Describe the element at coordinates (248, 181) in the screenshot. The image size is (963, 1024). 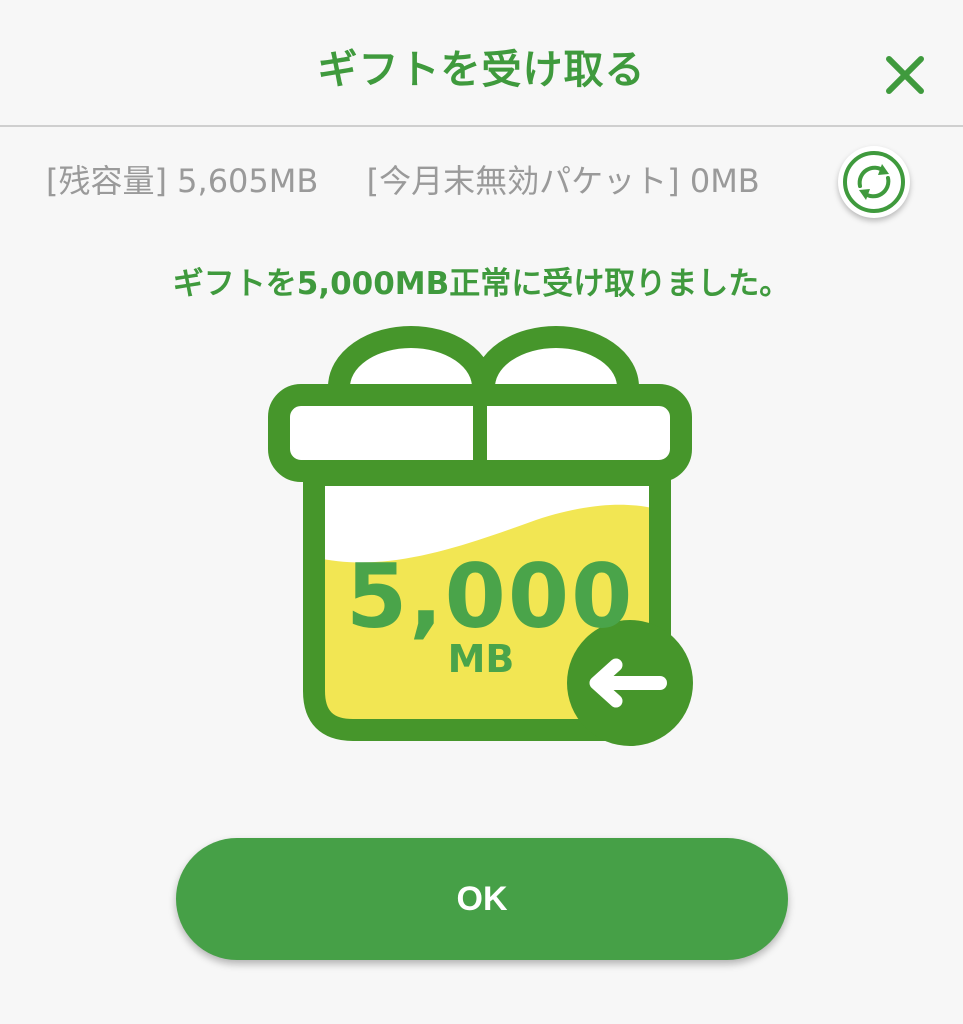
I see `remaining-value: 5,605MB` at that location.